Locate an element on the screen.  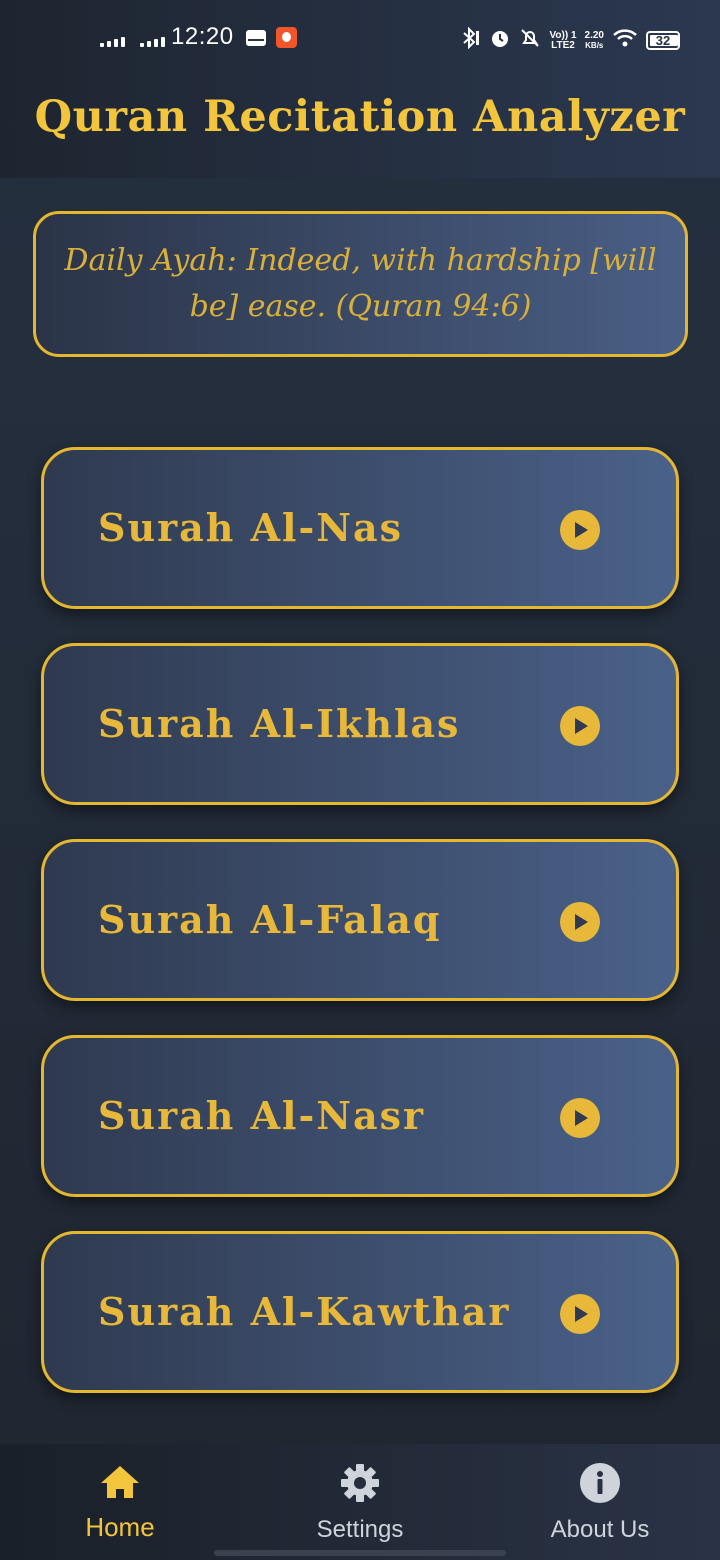
battery-level: 32 is located at coordinates (663, 40).